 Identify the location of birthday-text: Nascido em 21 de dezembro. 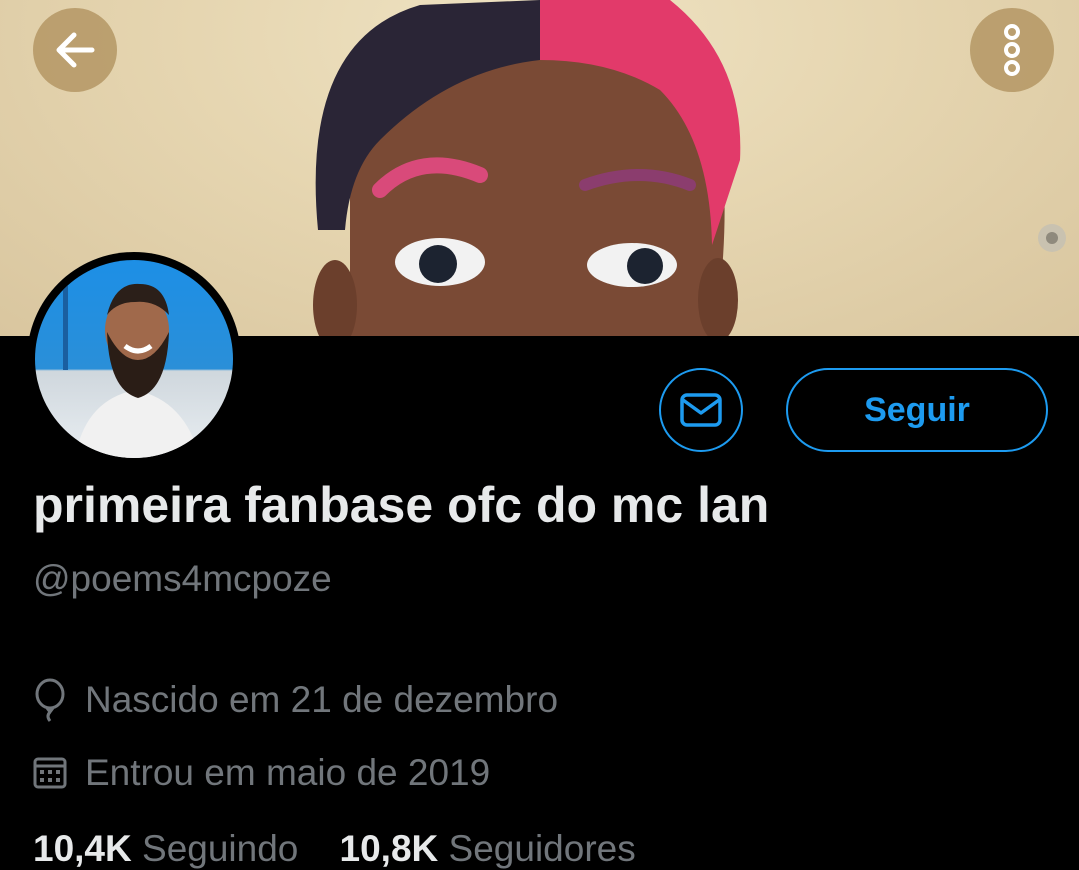
(322, 699).